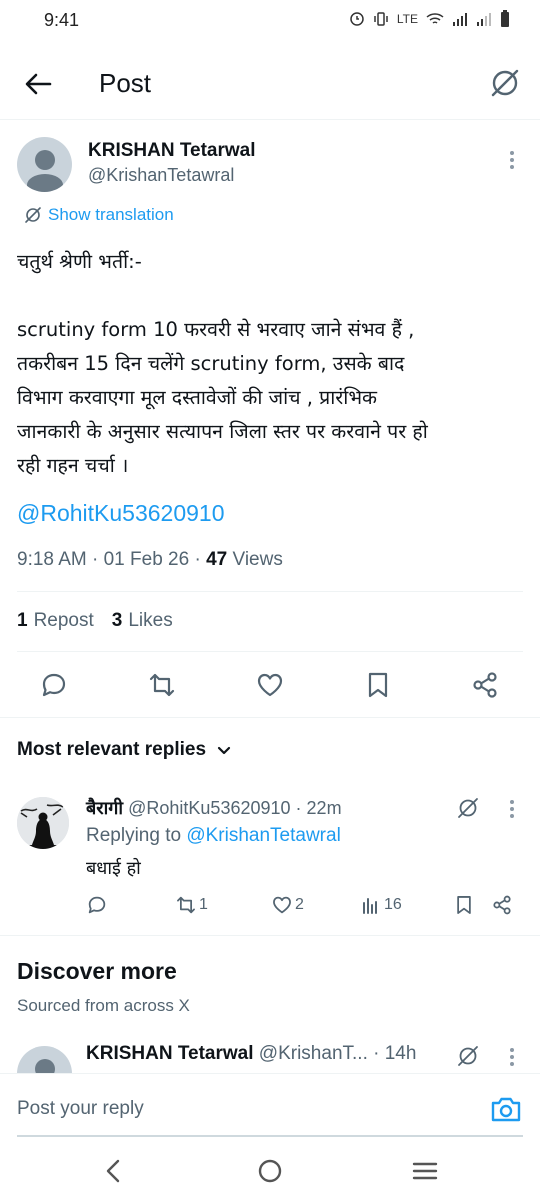  Describe the element at coordinates (237, 1109) in the screenshot. I see `reply-input` at that location.